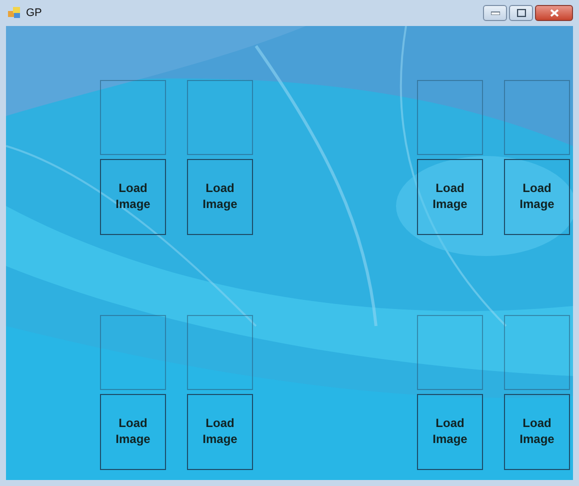 The width and height of the screenshot is (579, 486). I want to click on close-icon, so click(554, 13).